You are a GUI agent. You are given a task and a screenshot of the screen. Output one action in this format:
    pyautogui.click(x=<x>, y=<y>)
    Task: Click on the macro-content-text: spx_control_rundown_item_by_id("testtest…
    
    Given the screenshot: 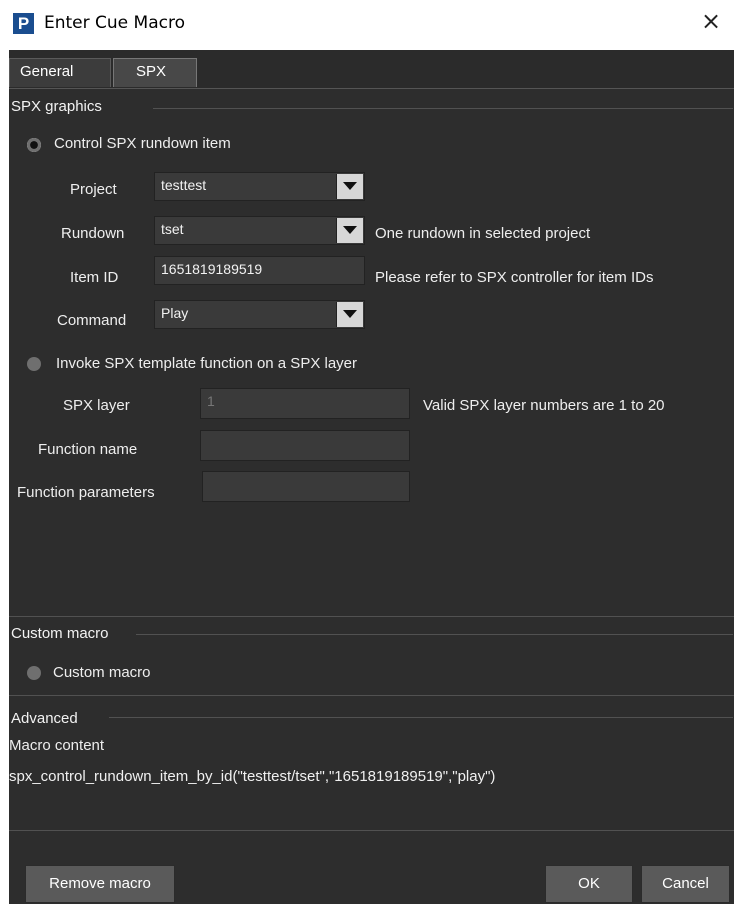 What is the action you would take?
    pyautogui.click(x=252, y=776)
    